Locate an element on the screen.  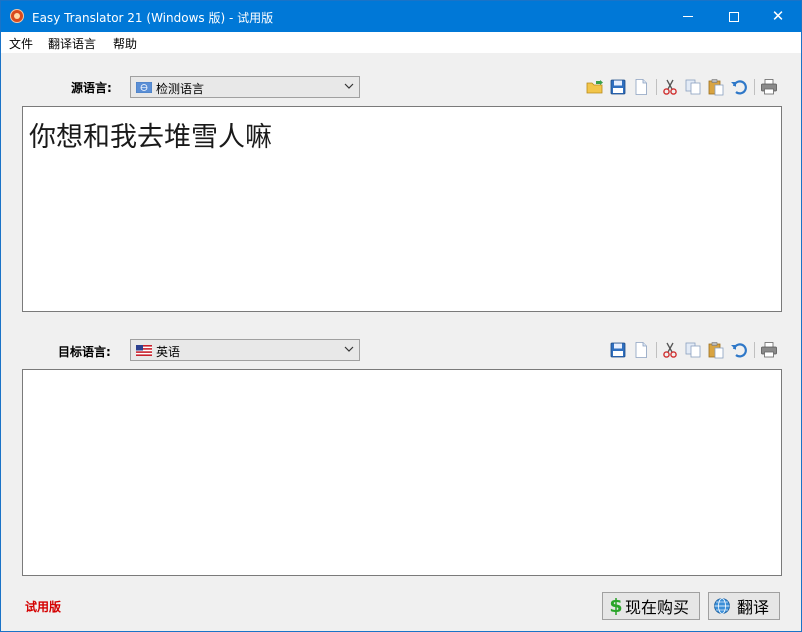
source-toolbar is located at coordinates (683, 88).